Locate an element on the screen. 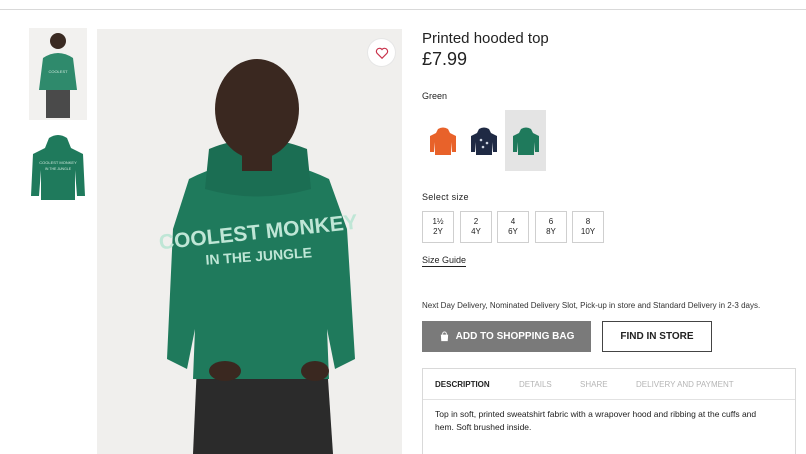 The width and height of the screenshot is (806, 454). swatch-green-selected is located at coordinates (525, 140).